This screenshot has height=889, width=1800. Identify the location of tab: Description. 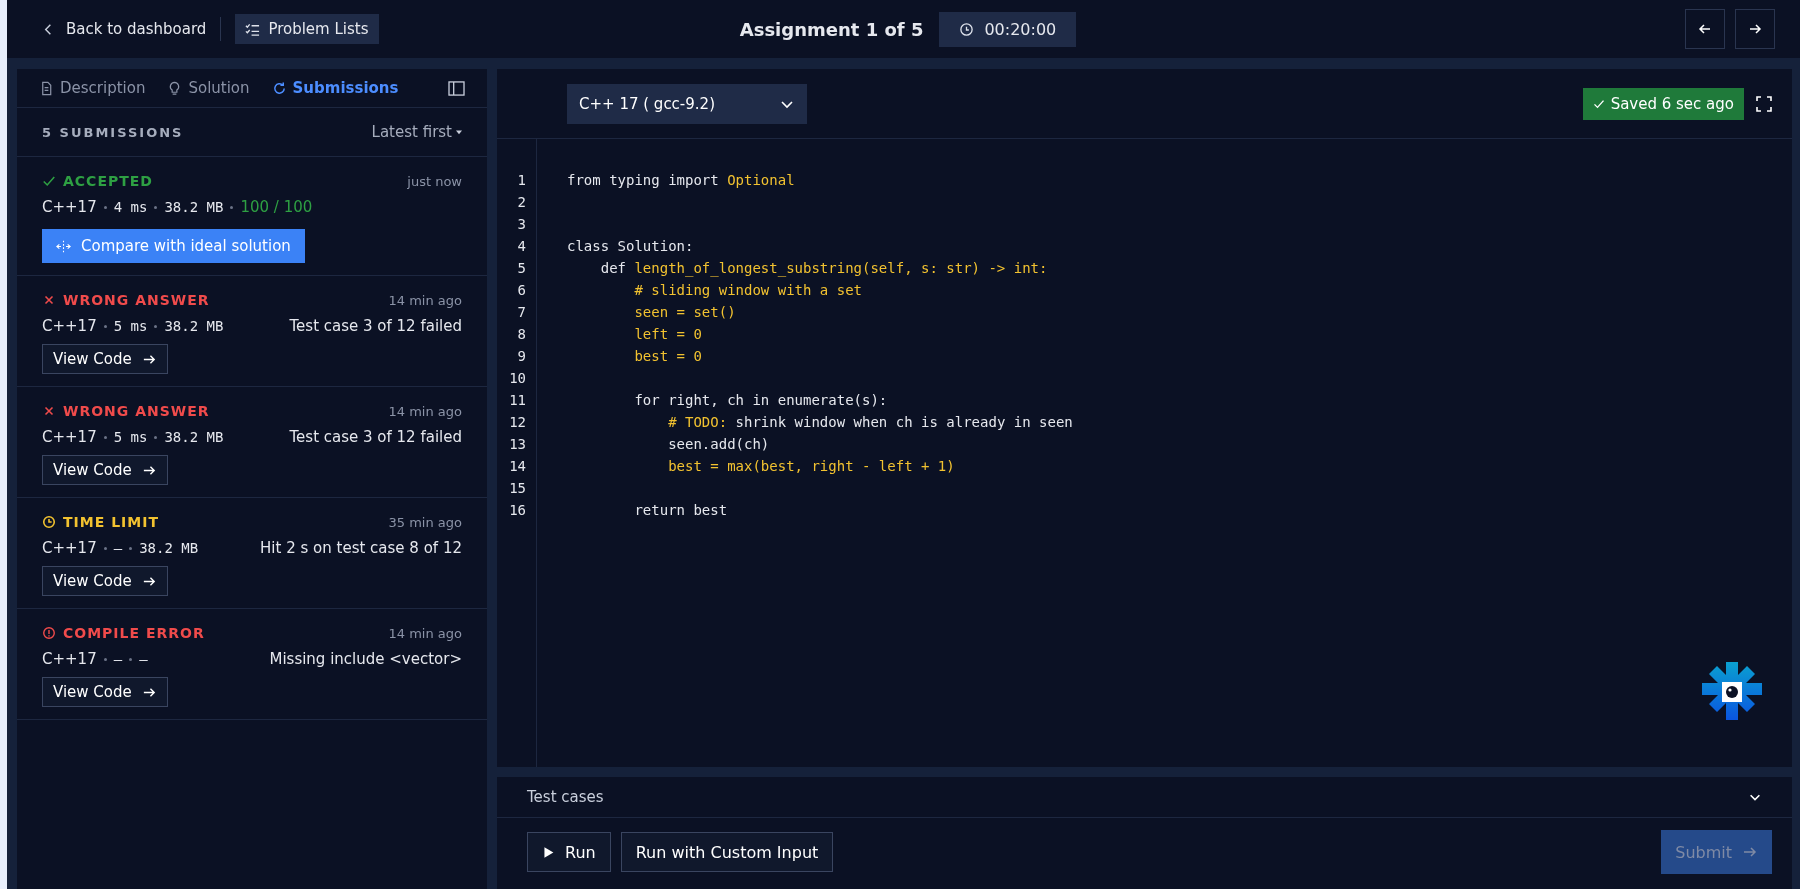
(92, 88).